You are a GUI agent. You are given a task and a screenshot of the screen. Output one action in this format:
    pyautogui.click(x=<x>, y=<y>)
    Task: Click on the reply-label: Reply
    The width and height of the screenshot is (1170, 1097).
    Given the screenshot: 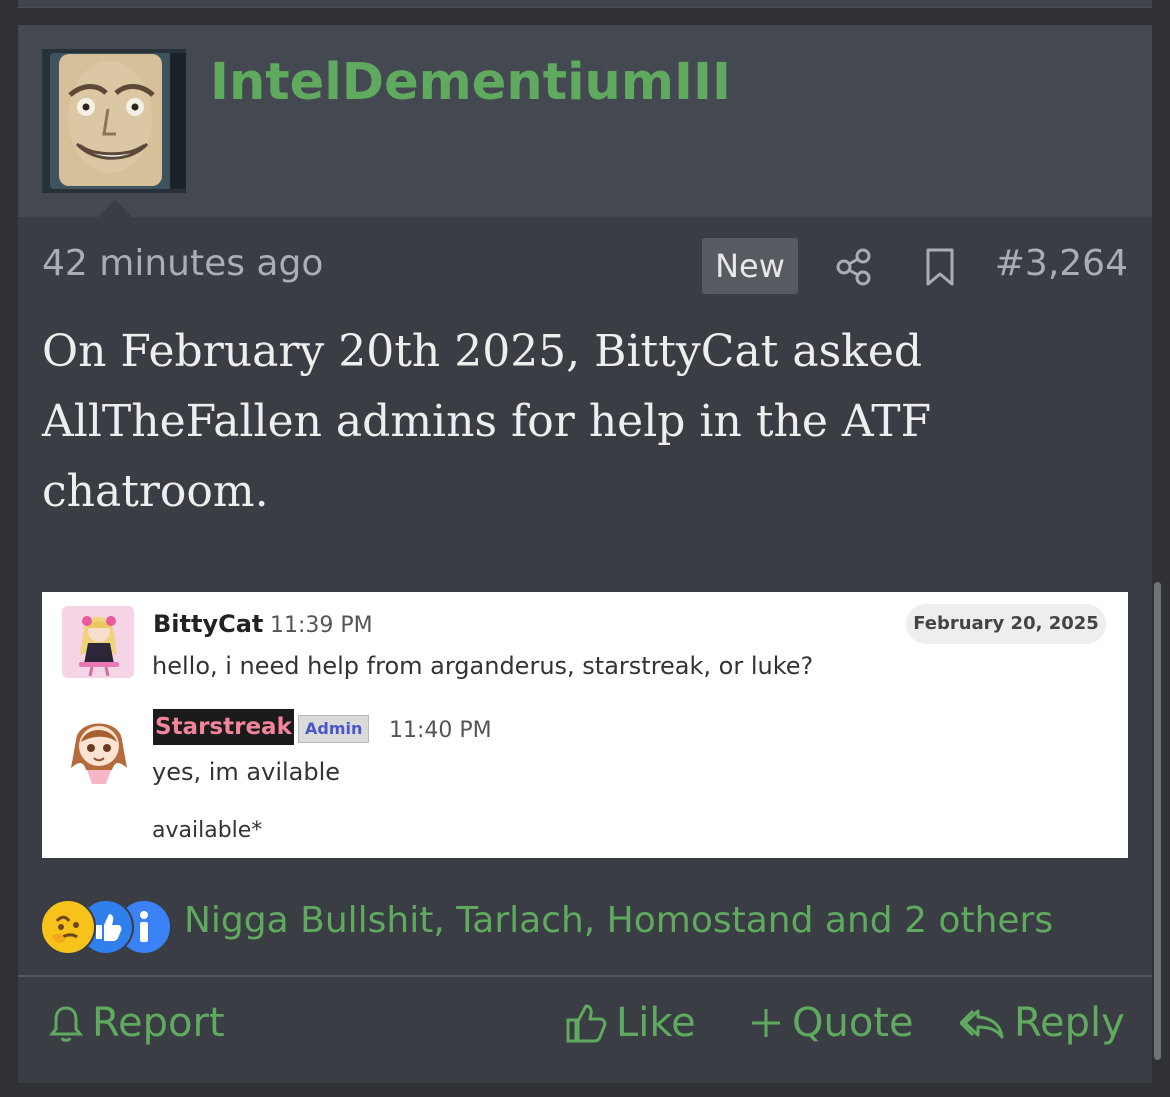 What is the action you would take?
    pyautogui.click(x=1069, y=1023)
    